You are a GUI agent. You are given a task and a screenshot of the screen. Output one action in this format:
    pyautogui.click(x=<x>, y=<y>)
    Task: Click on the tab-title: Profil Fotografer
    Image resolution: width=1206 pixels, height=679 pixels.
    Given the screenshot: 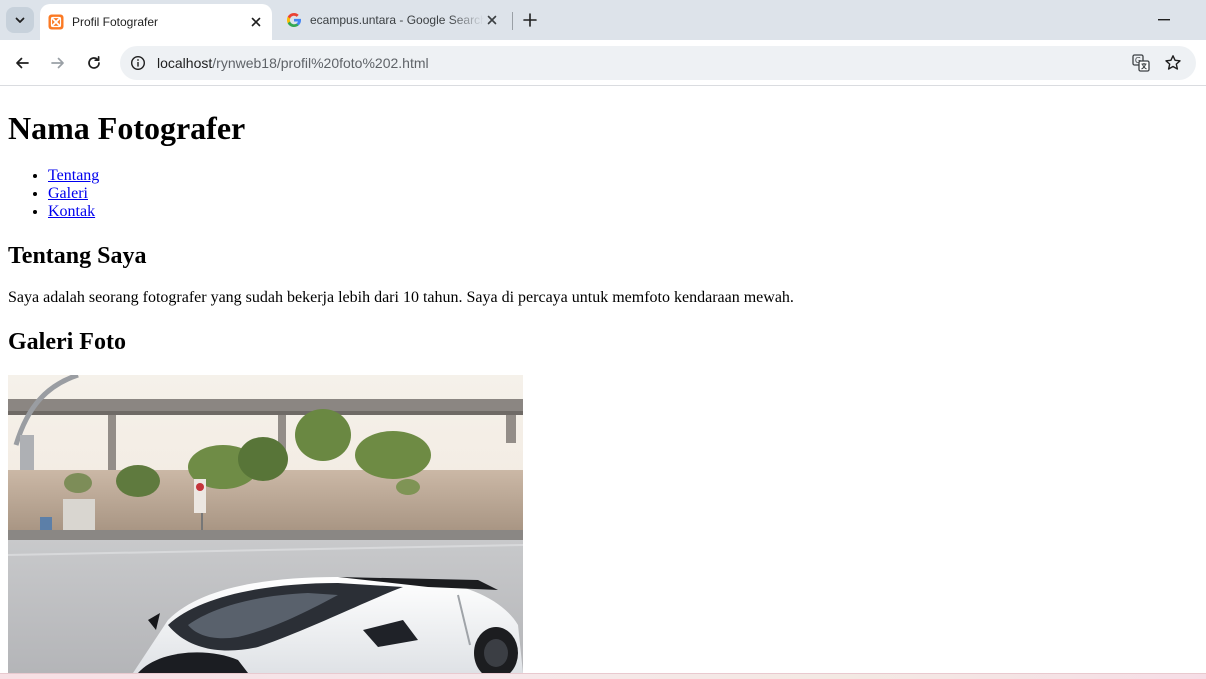 What is the action you would take?
    pyautogui.click(x=115, y=22)
    